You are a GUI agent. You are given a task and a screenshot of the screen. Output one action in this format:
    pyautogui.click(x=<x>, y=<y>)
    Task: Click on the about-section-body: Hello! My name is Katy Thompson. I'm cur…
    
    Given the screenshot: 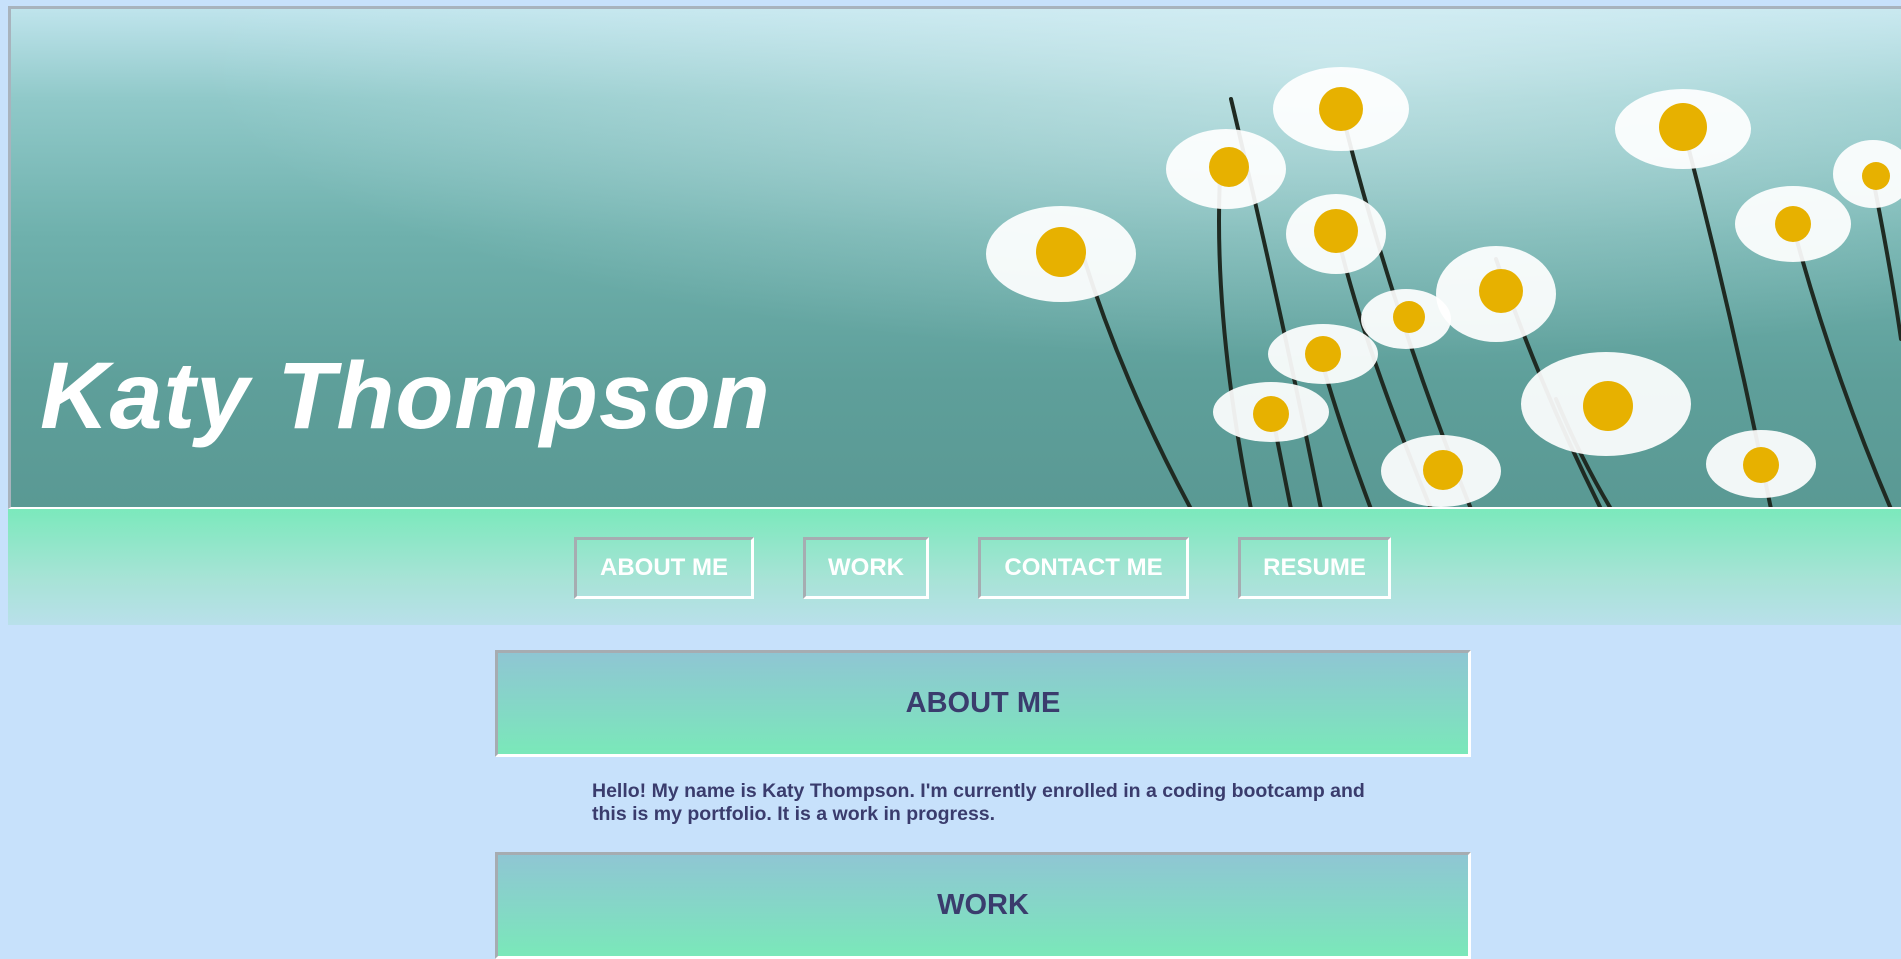 What is the action you would take?
    pyautogui.click(x=978, y=802)
    